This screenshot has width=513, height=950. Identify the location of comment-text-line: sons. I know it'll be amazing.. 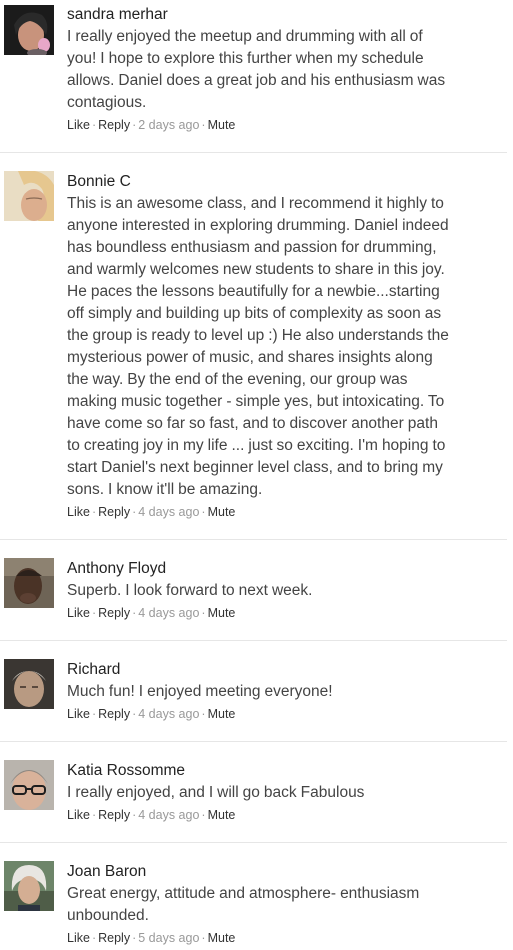
(165, 489).